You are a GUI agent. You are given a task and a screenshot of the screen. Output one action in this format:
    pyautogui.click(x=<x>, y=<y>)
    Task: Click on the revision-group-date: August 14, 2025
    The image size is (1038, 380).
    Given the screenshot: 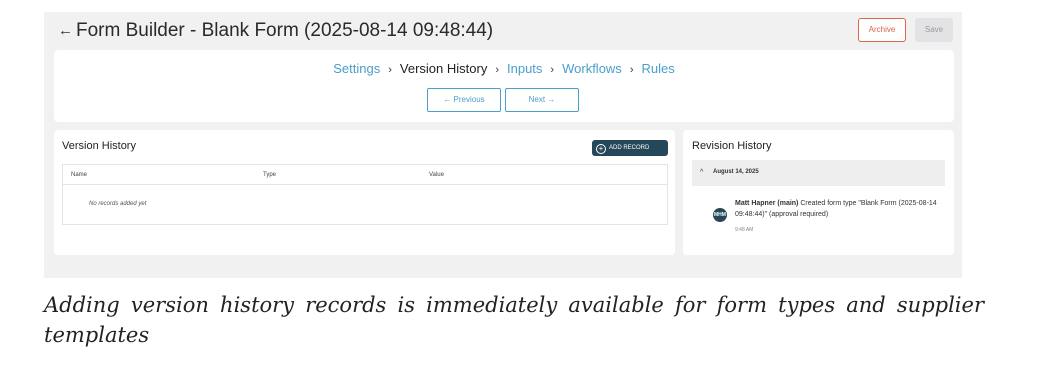 What is the action you would take?
    pyautogui.click(x=736, y=172)
    